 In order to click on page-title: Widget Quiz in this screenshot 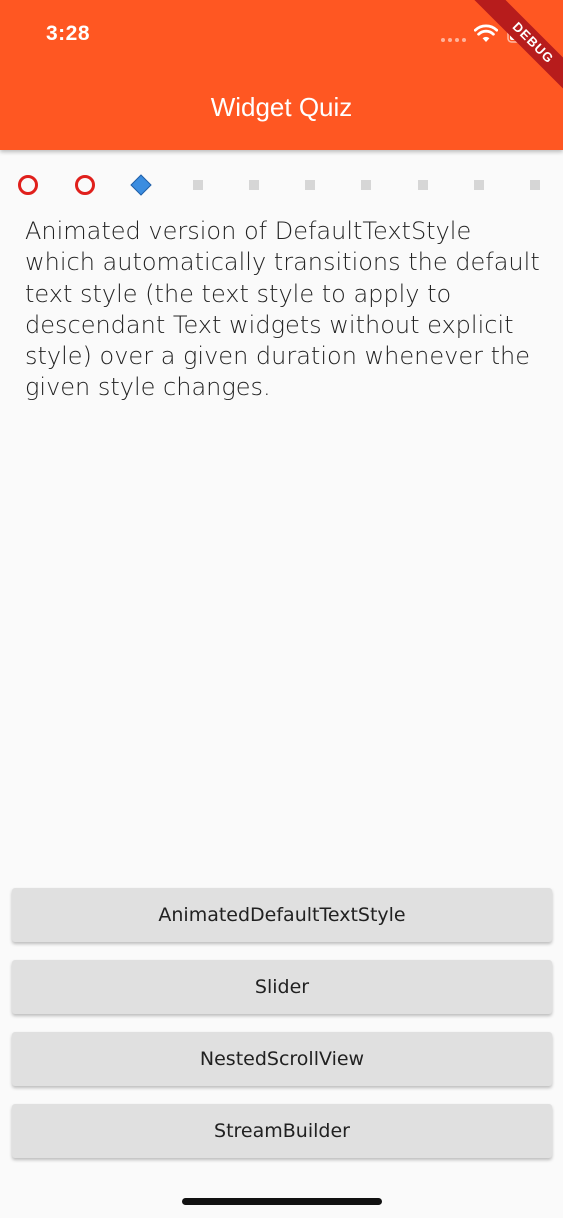, I will do `click(281, 107)`.